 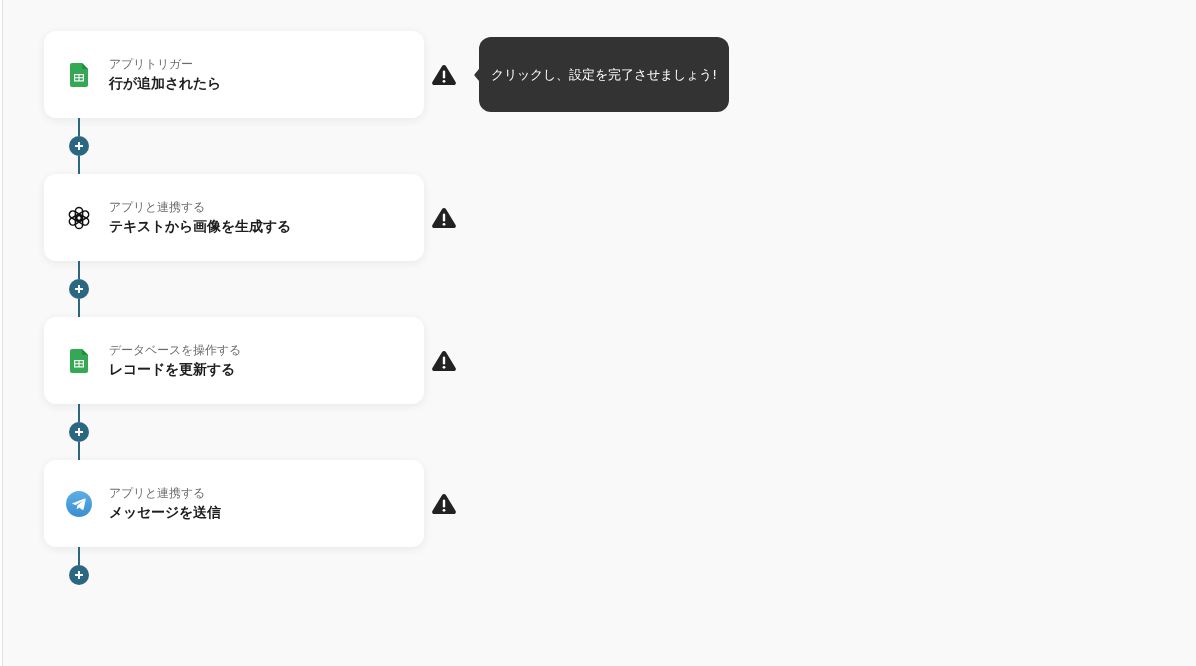 What do you see at coordinates (234, 503) in the screenshot?
I see `step-card: アプリと連携する メッセージを送信` at bounding box center [234, 503].